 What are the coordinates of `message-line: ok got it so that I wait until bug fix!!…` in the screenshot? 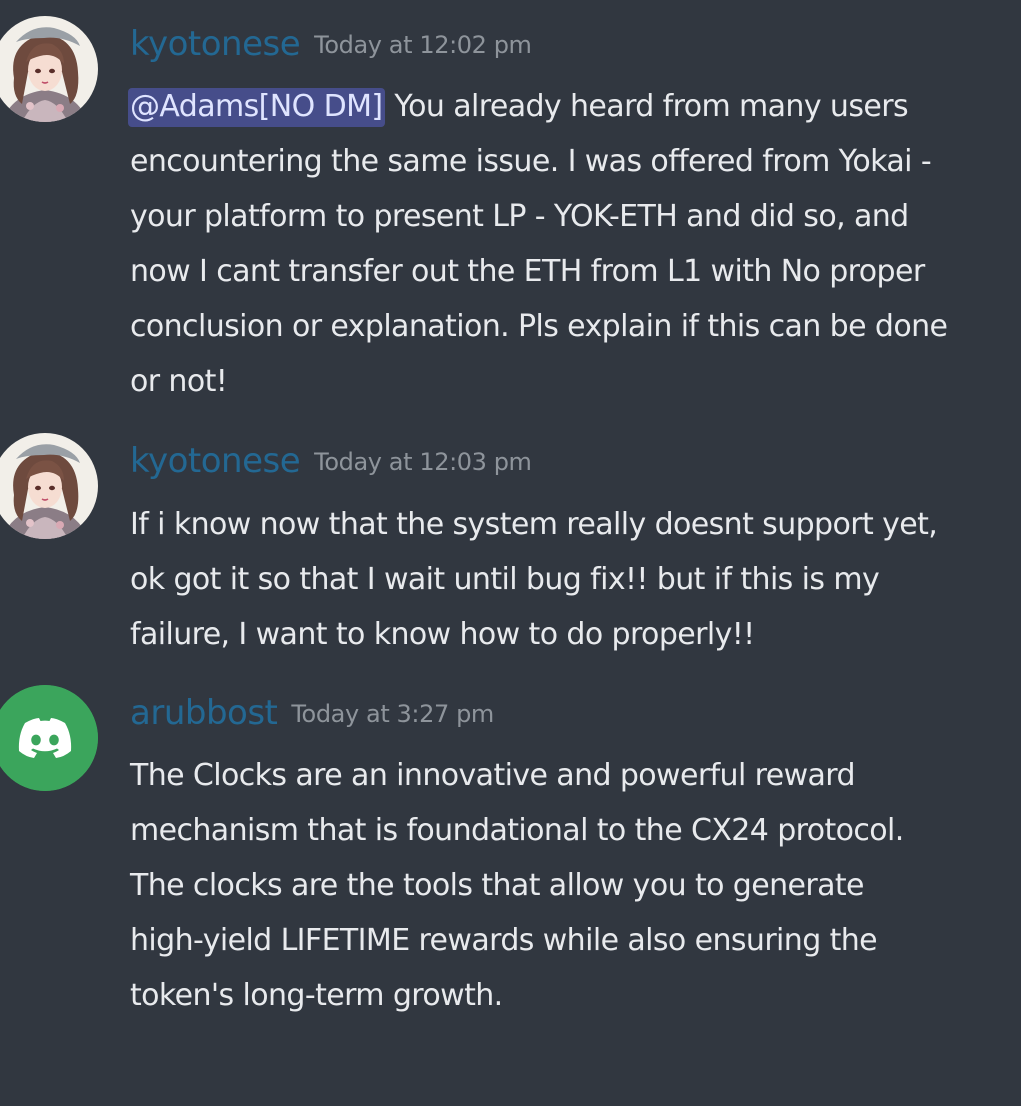 It's located at (505, 579).